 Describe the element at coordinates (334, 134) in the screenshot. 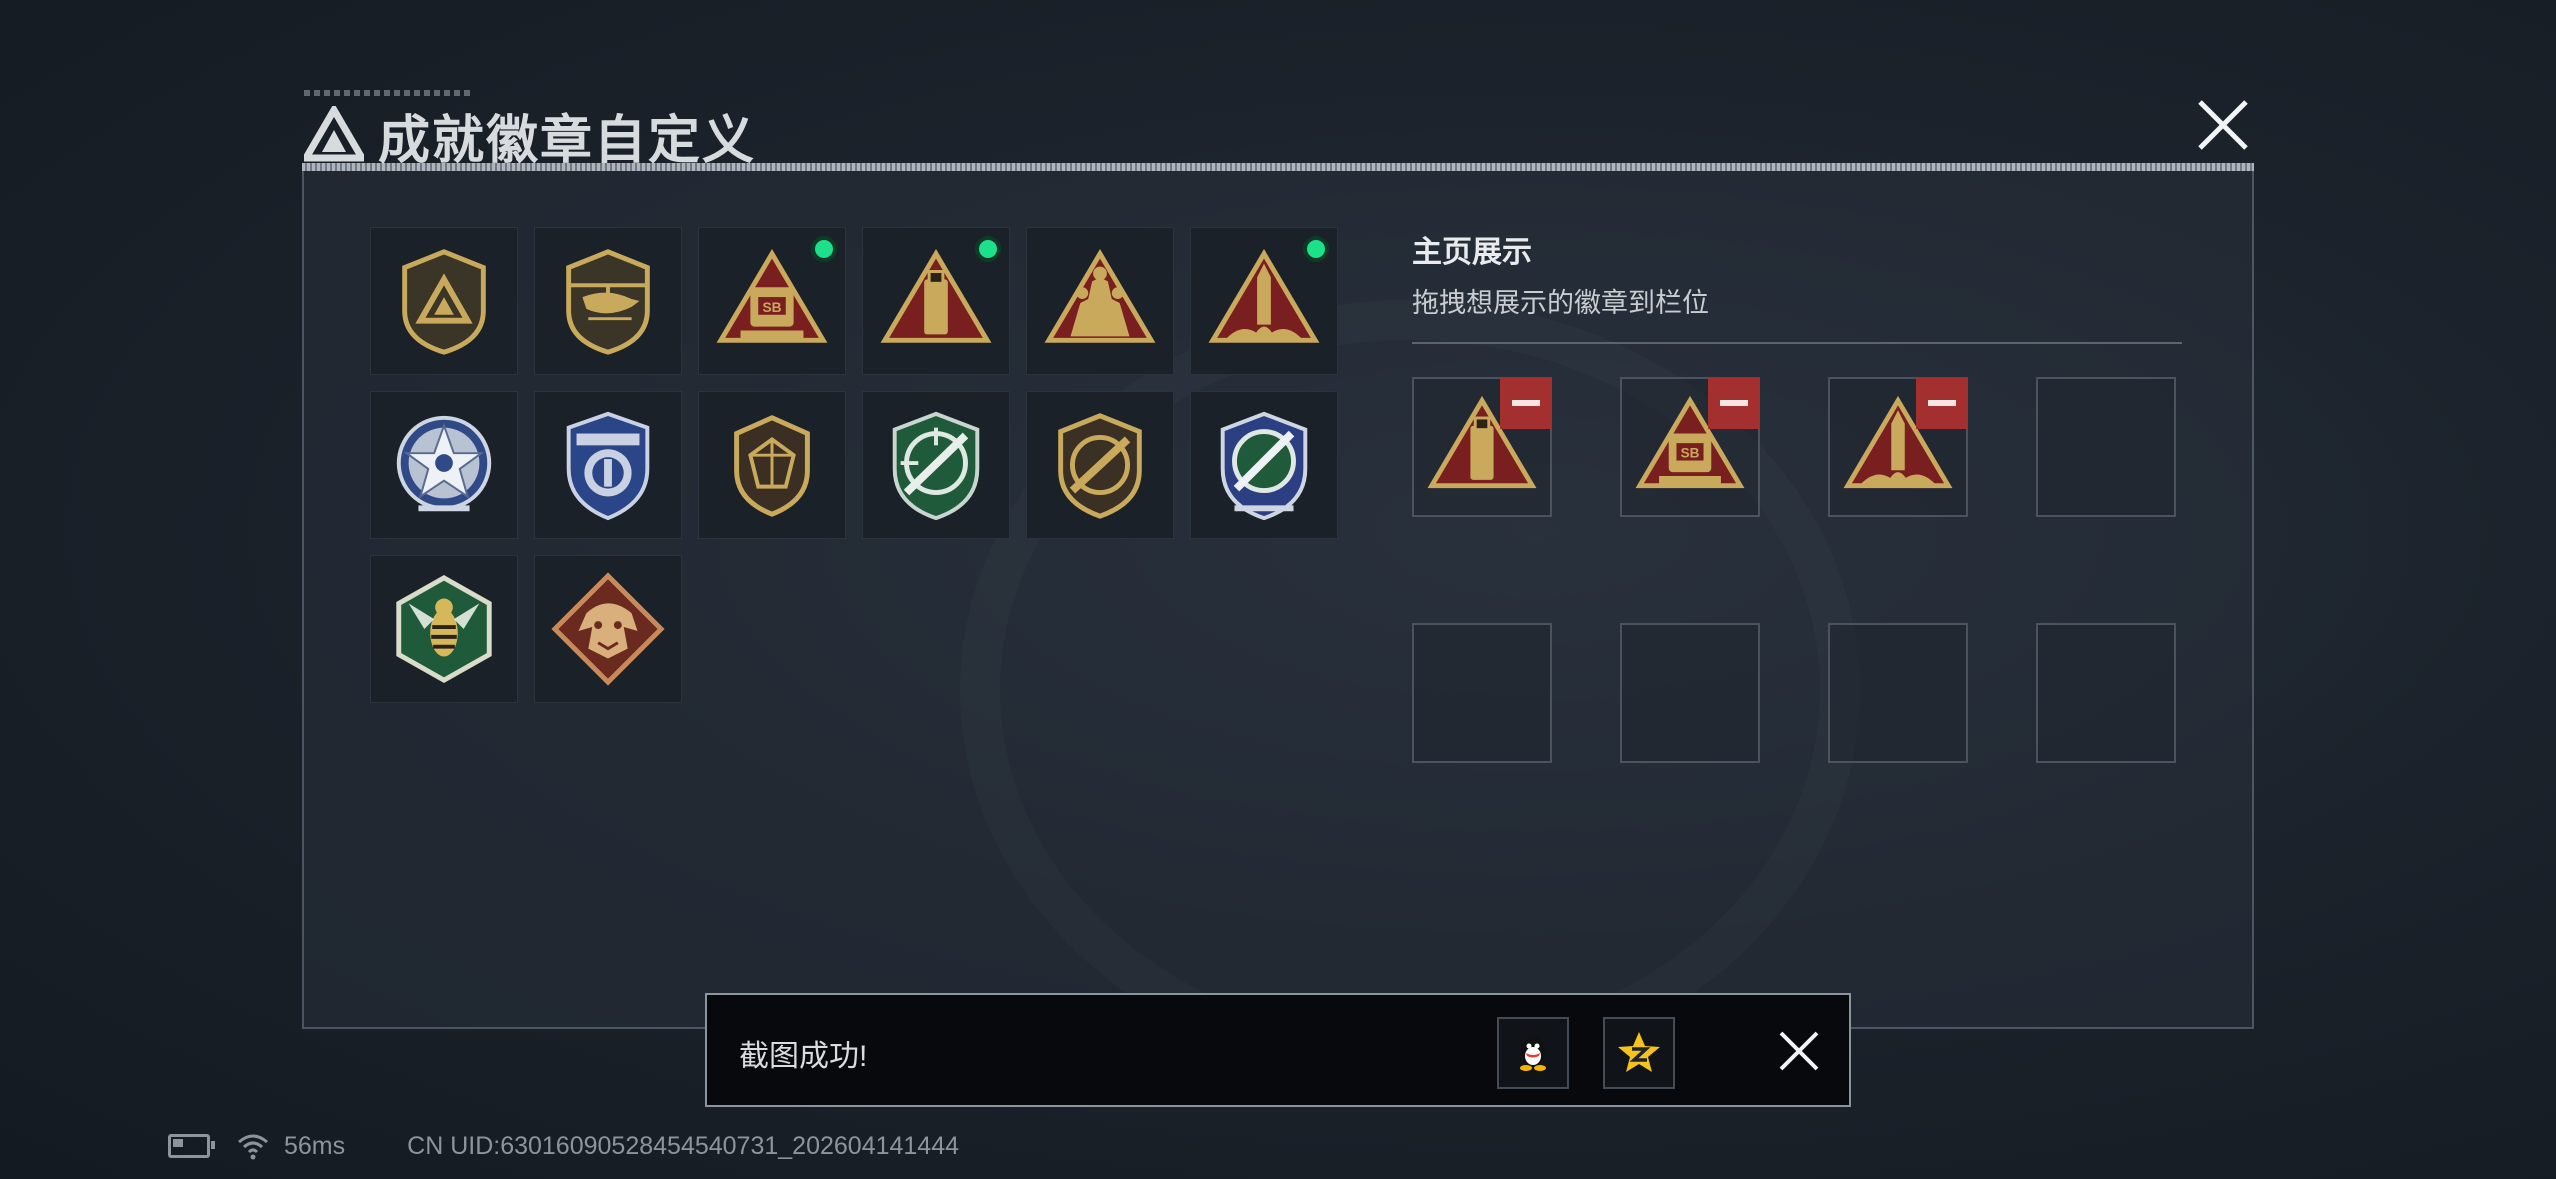

I see `game-logo-icon` at that location.